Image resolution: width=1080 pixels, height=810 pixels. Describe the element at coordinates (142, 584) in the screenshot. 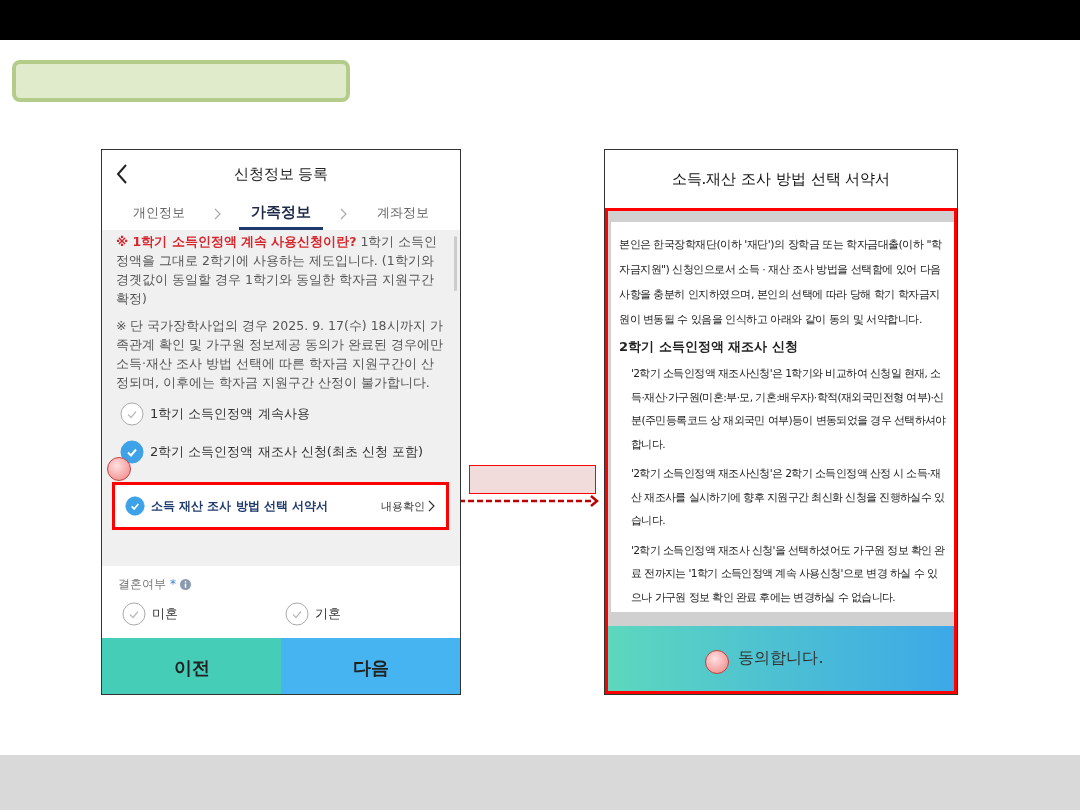

I see `field-label: 결혼여부` at that location.